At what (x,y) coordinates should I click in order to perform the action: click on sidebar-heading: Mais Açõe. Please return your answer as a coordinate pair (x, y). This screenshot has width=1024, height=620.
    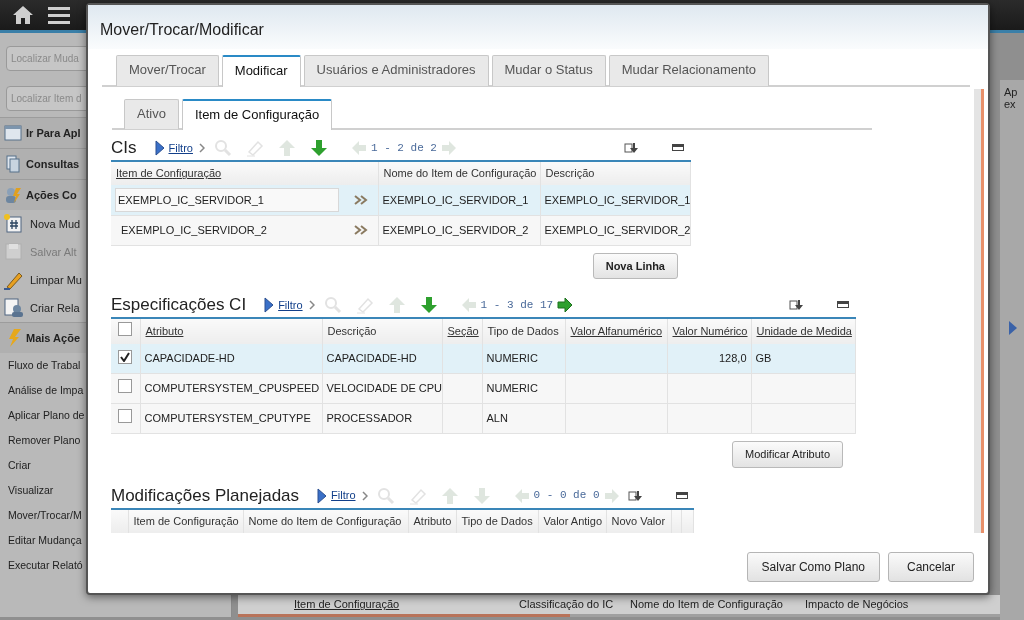
    Looking at the image, I should click on (53, 338).